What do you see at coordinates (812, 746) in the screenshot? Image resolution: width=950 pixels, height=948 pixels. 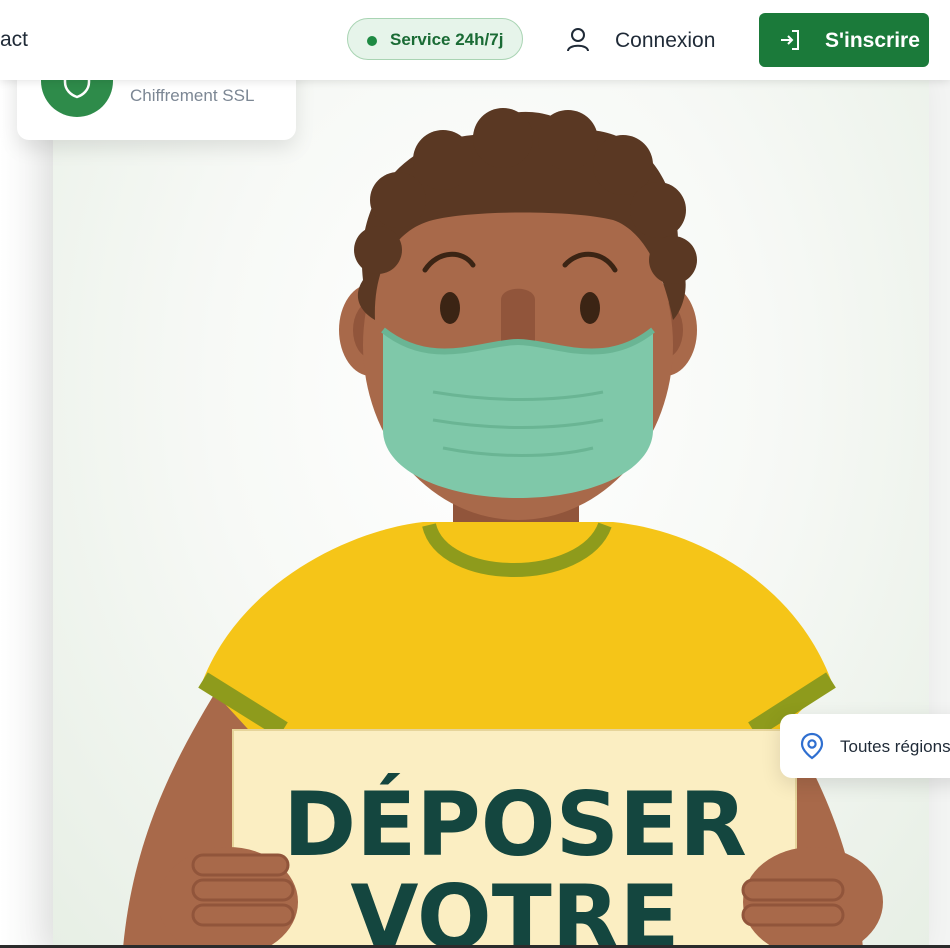 I see `map-pin-icon` at bounding box center [812, 746].